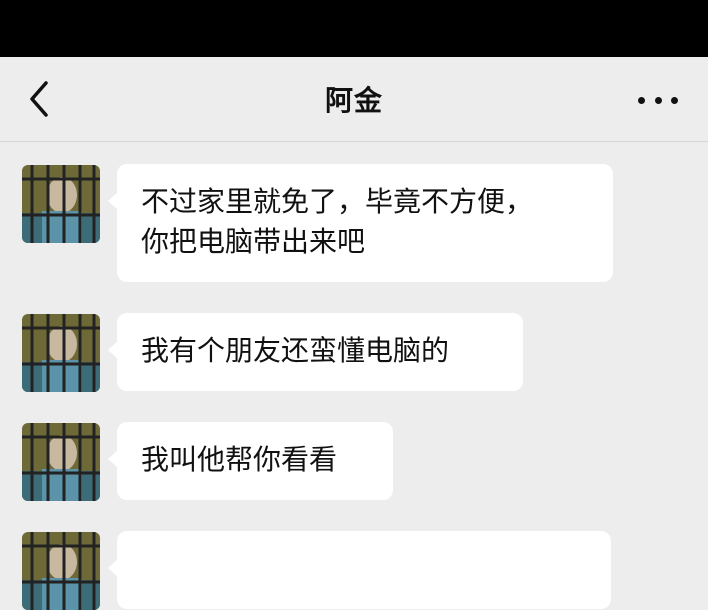  Describe the element at coordinates (360, 223) in the screenshot. I see `message-bubble: 不过家里就免了，毕竟不方便， 你把电脑带出来吧` at that location.